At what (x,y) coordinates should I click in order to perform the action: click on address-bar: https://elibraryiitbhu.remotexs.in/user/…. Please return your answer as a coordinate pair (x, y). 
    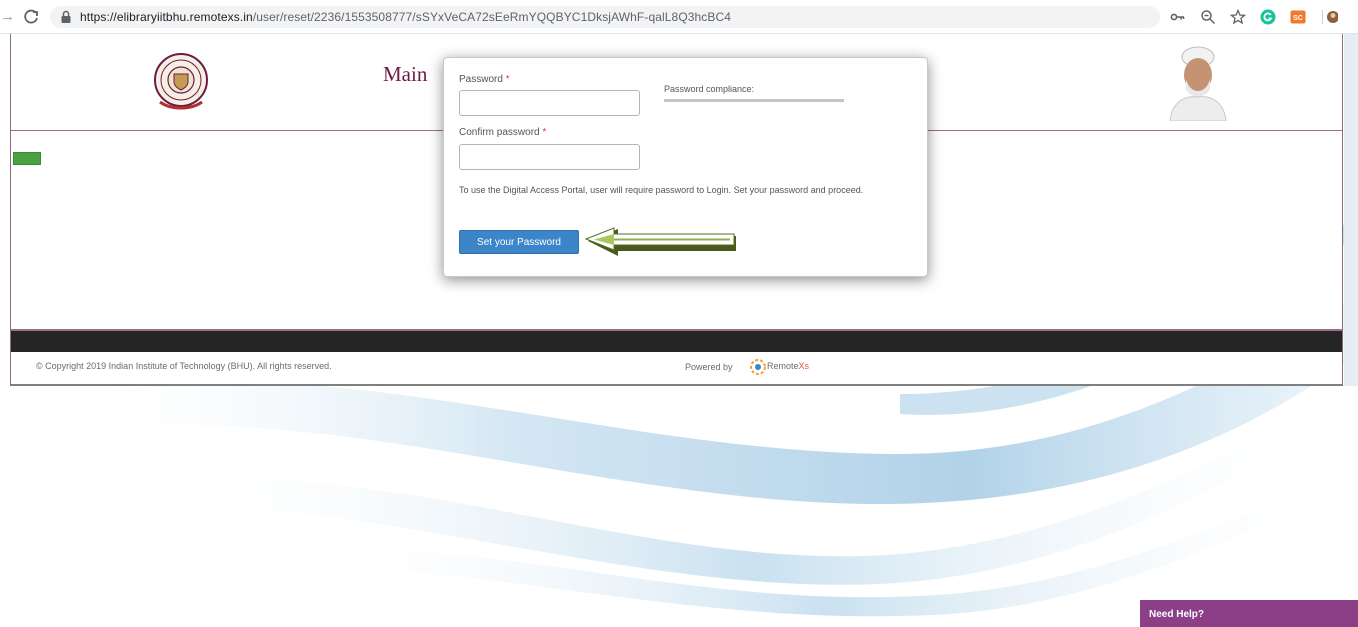
    Looking at the image, I should click on (605, 17).